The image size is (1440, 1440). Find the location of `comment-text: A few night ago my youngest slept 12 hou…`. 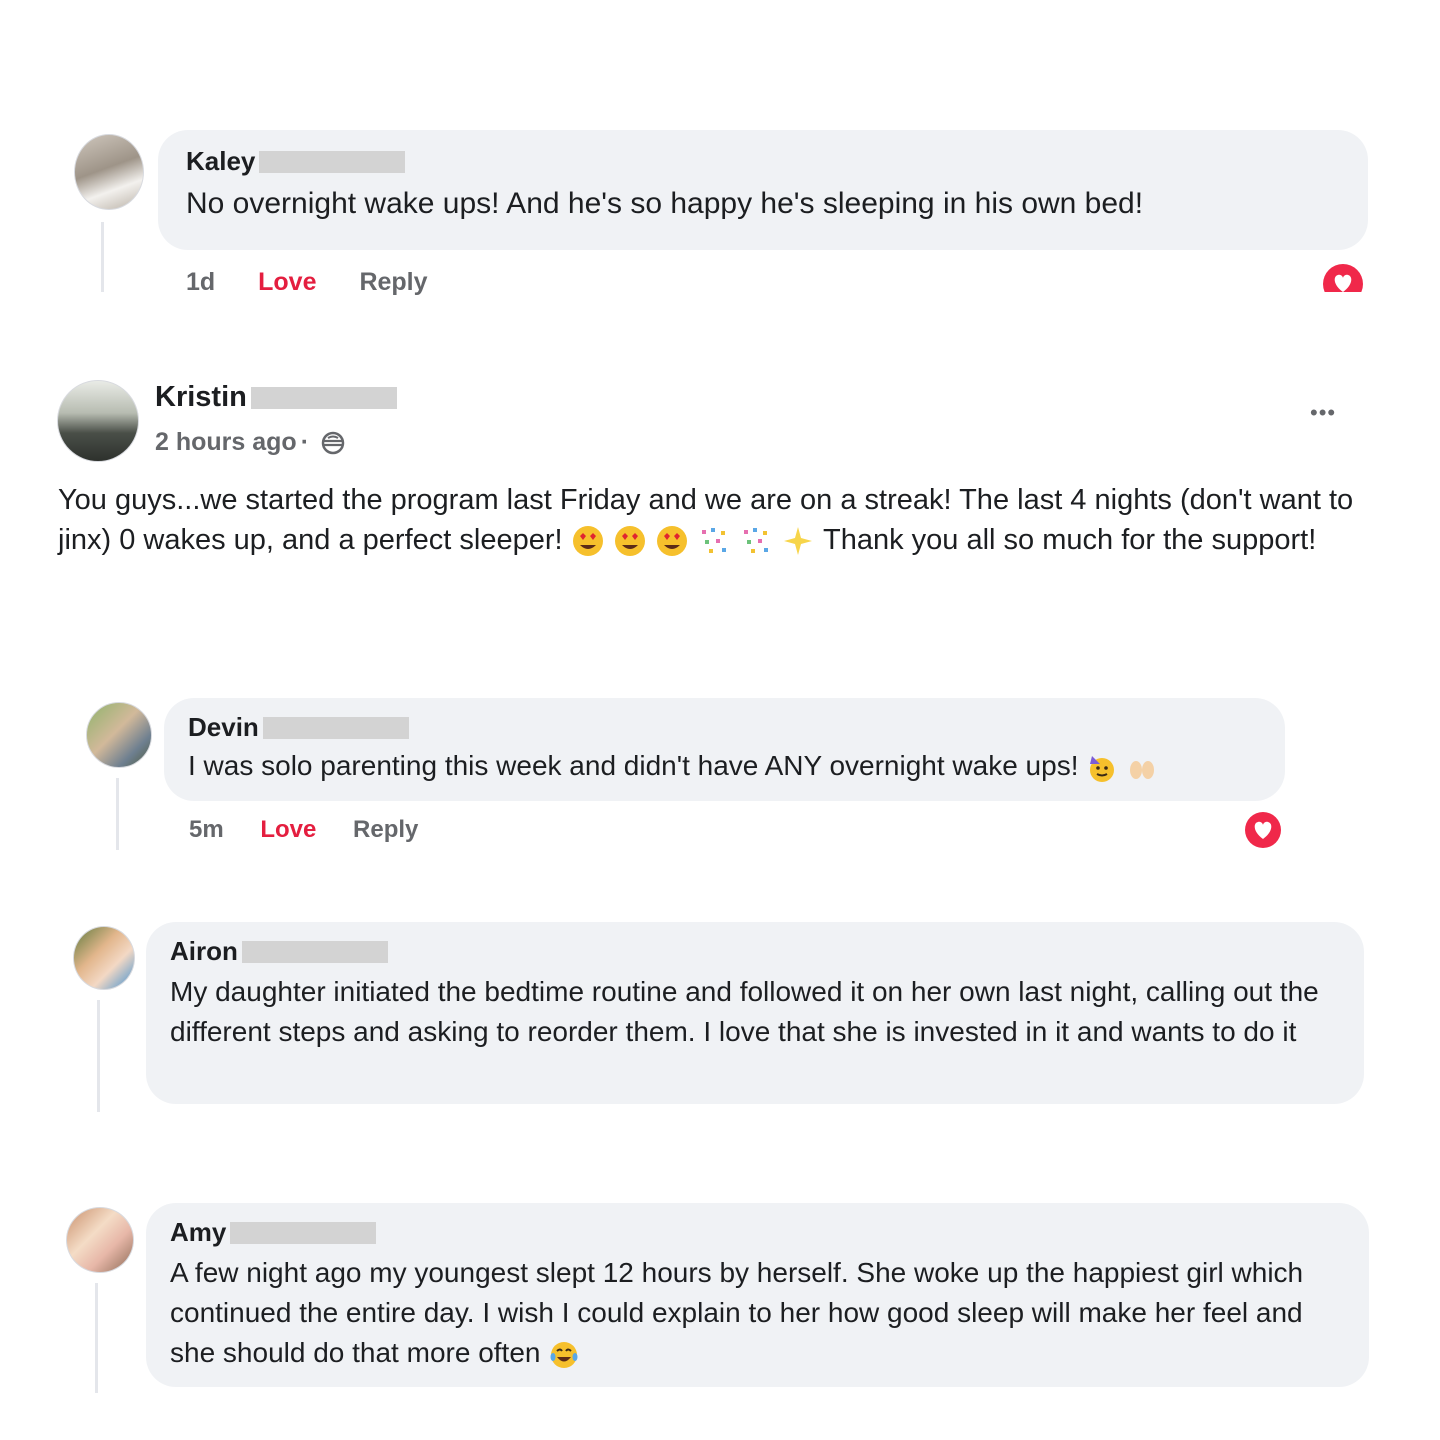

comment-text: A few night ago my youngest slept 12 hou… is located at coordinates (737, 1312).